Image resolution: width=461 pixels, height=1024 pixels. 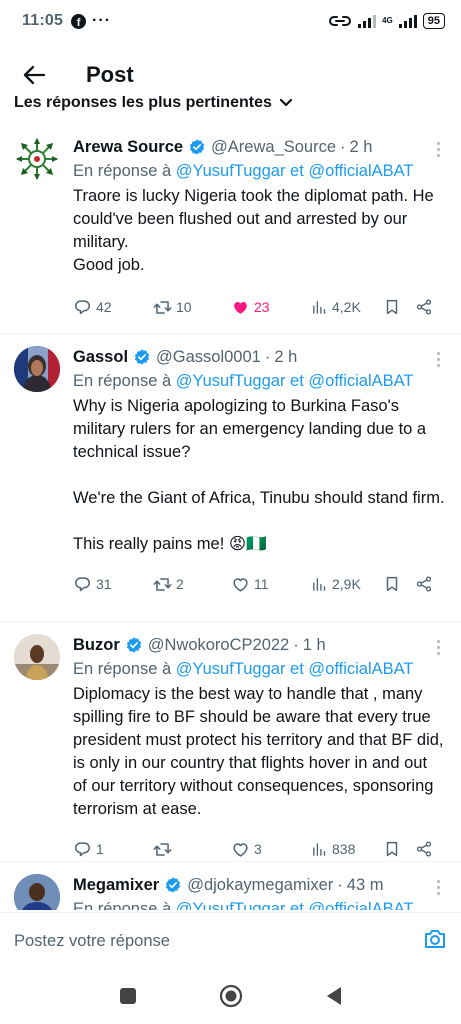 I want to click on bookmark-icon, so click(x=392, y=849).